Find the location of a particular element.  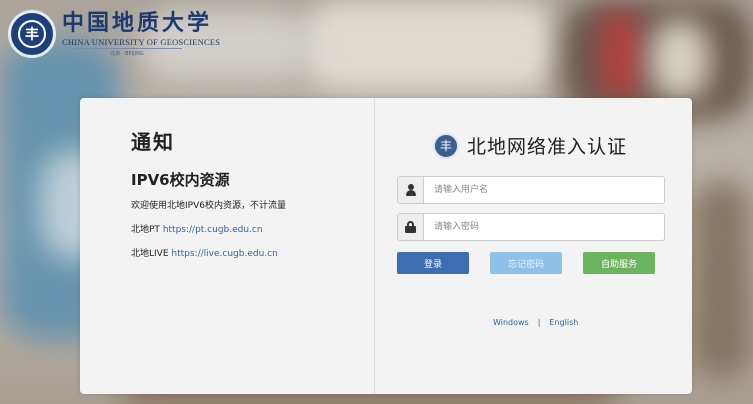

password-field is located at coordinates (531, 227).